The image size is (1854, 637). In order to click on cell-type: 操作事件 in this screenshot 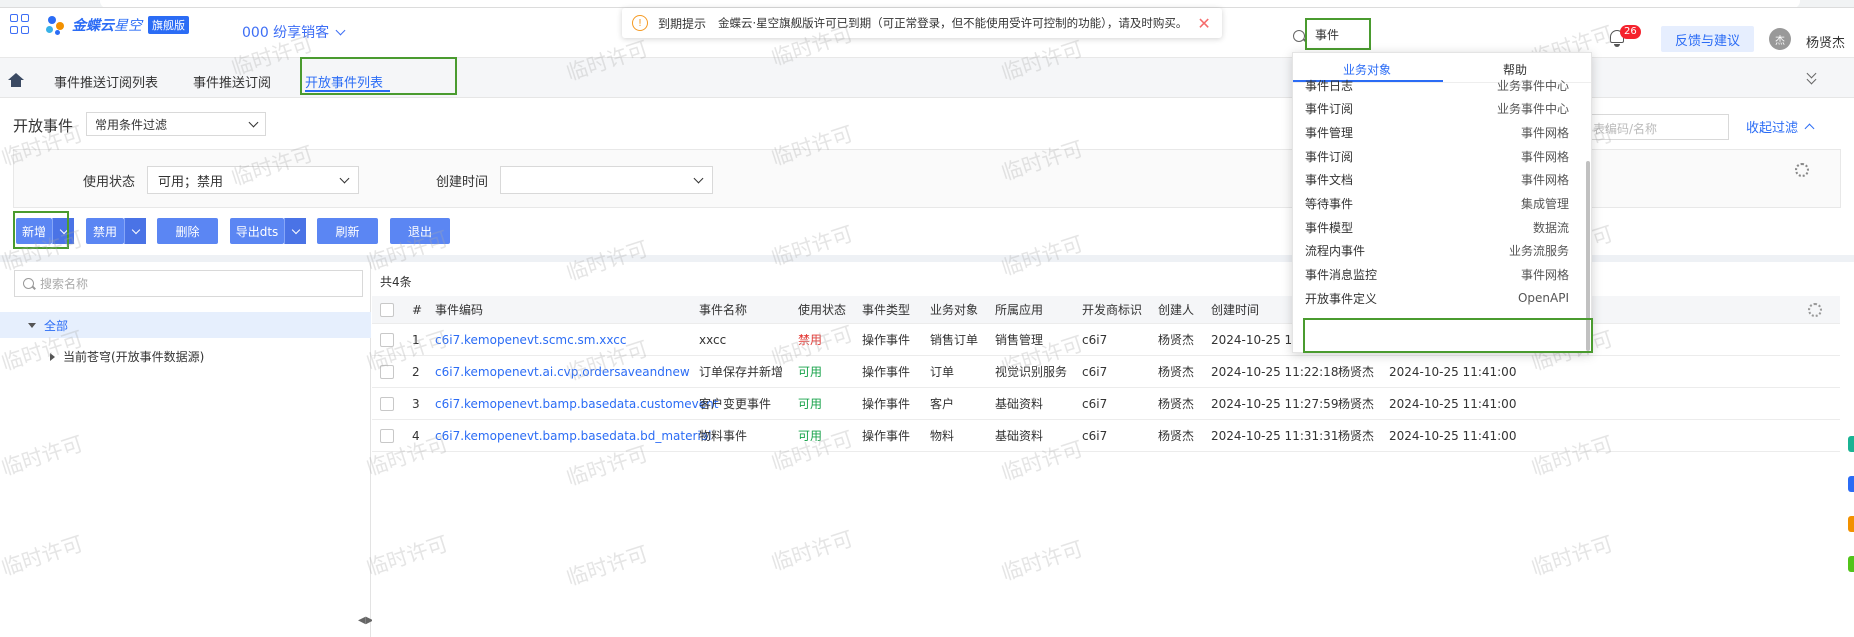, I will do `click(886, 404)`.